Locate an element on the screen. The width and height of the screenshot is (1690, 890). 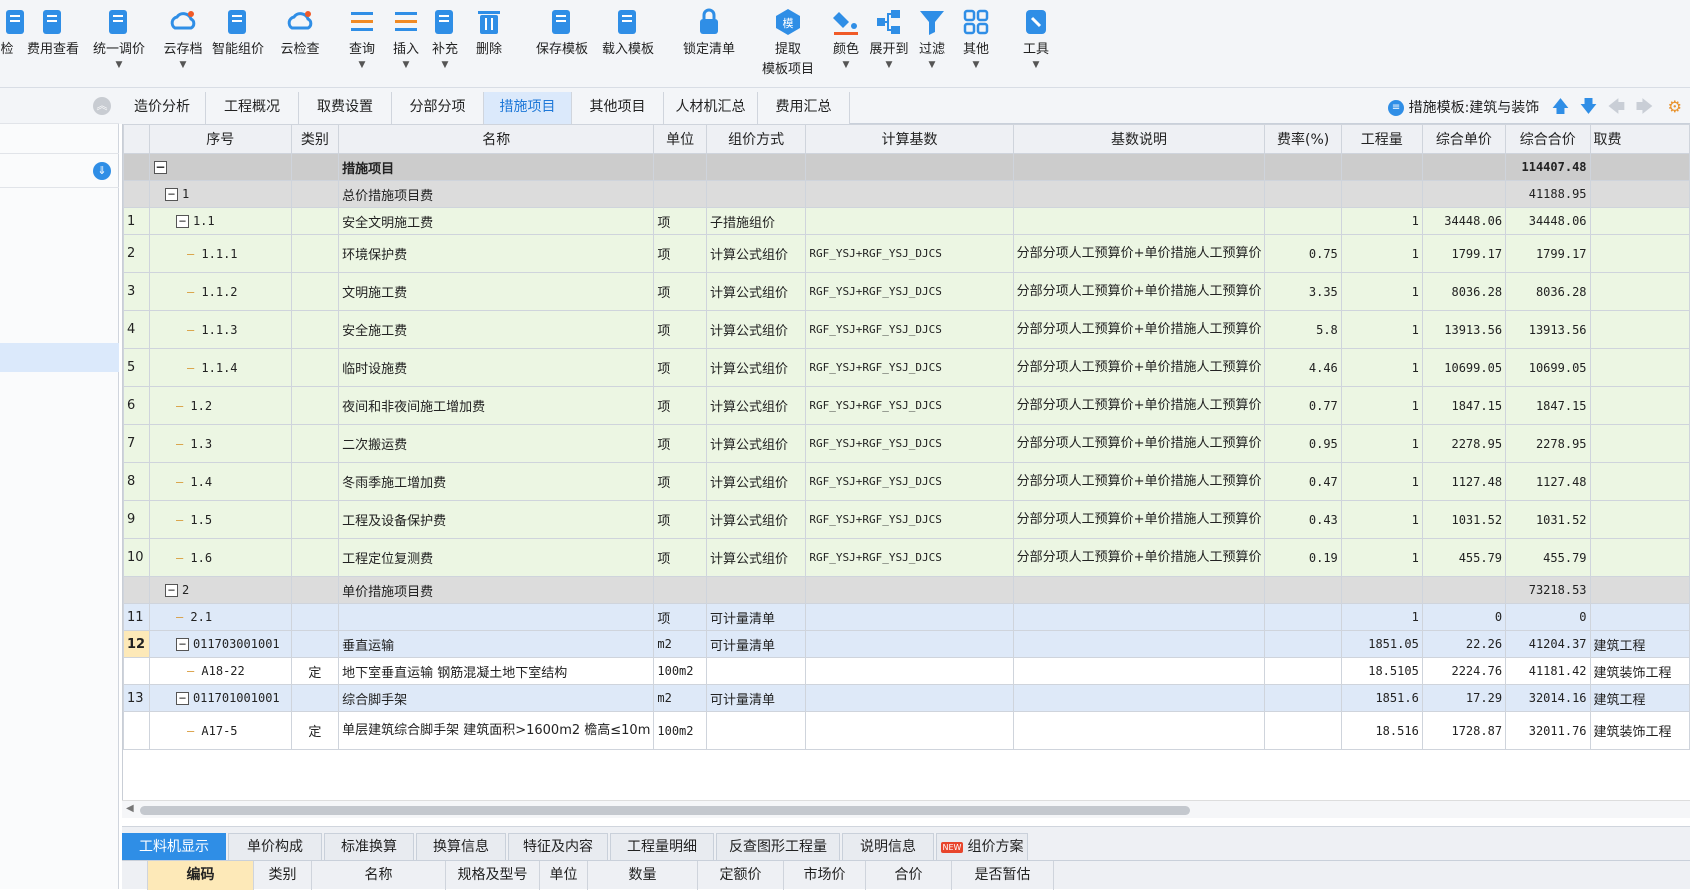
toolbar-button-insert: 插入 ▼ is located at coordinates (406, 44).